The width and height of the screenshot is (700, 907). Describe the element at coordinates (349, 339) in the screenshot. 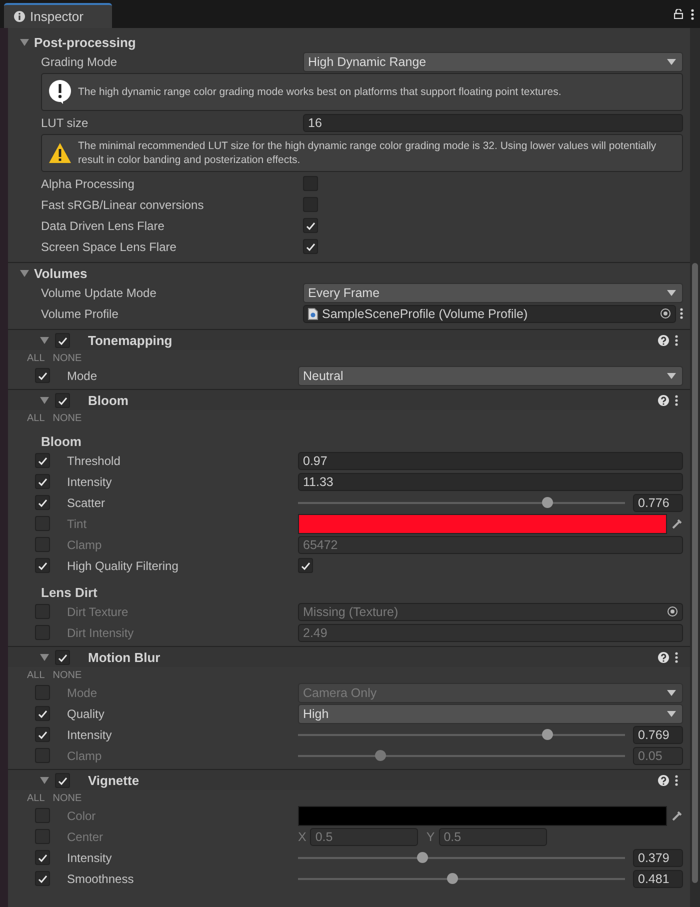

I see `component-header: Tonemapping` at that location.